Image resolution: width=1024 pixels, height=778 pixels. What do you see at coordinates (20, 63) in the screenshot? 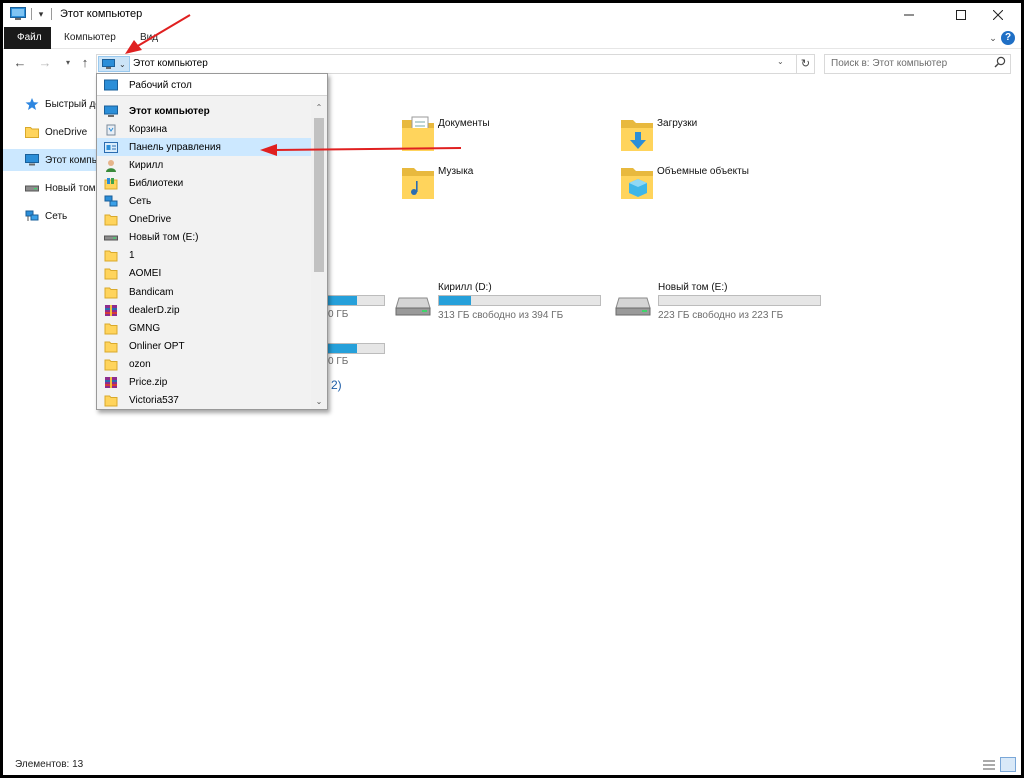
I see `back-arrow-icon: ←` at bounding box center [20, 63].